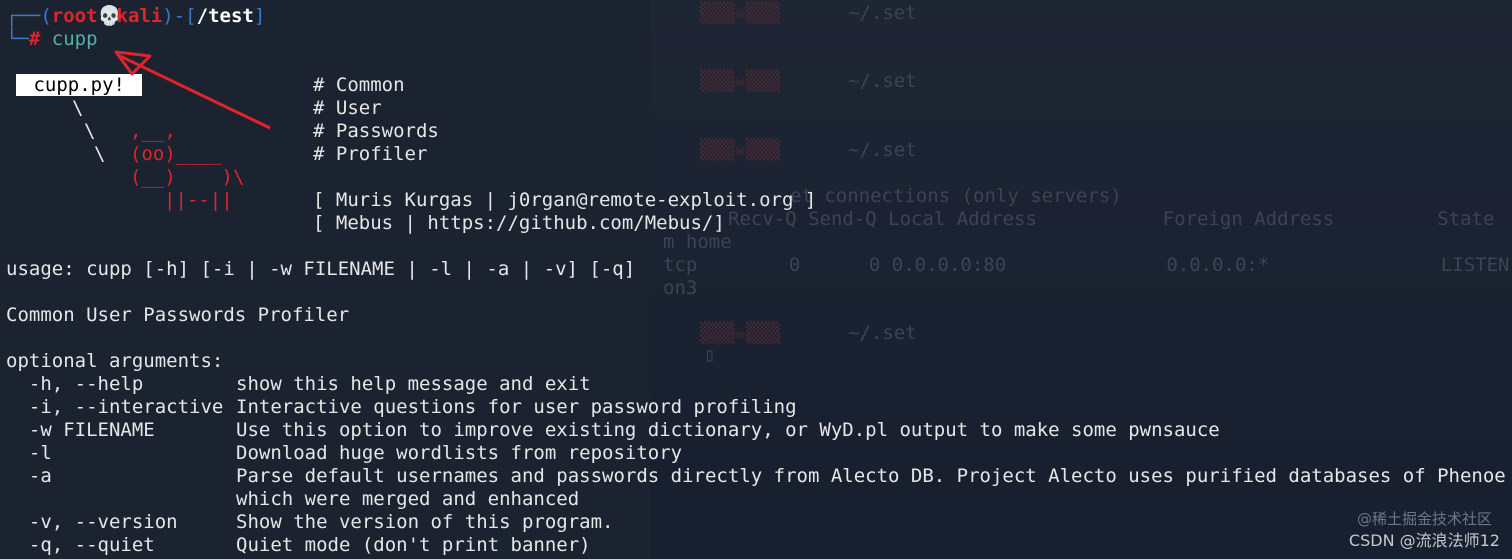 The image size is (1512, 559). Describe the element at coordinates (80, 545) in the screenshot. I see `arg-flag-quiet: -q, --quiet` at that location.